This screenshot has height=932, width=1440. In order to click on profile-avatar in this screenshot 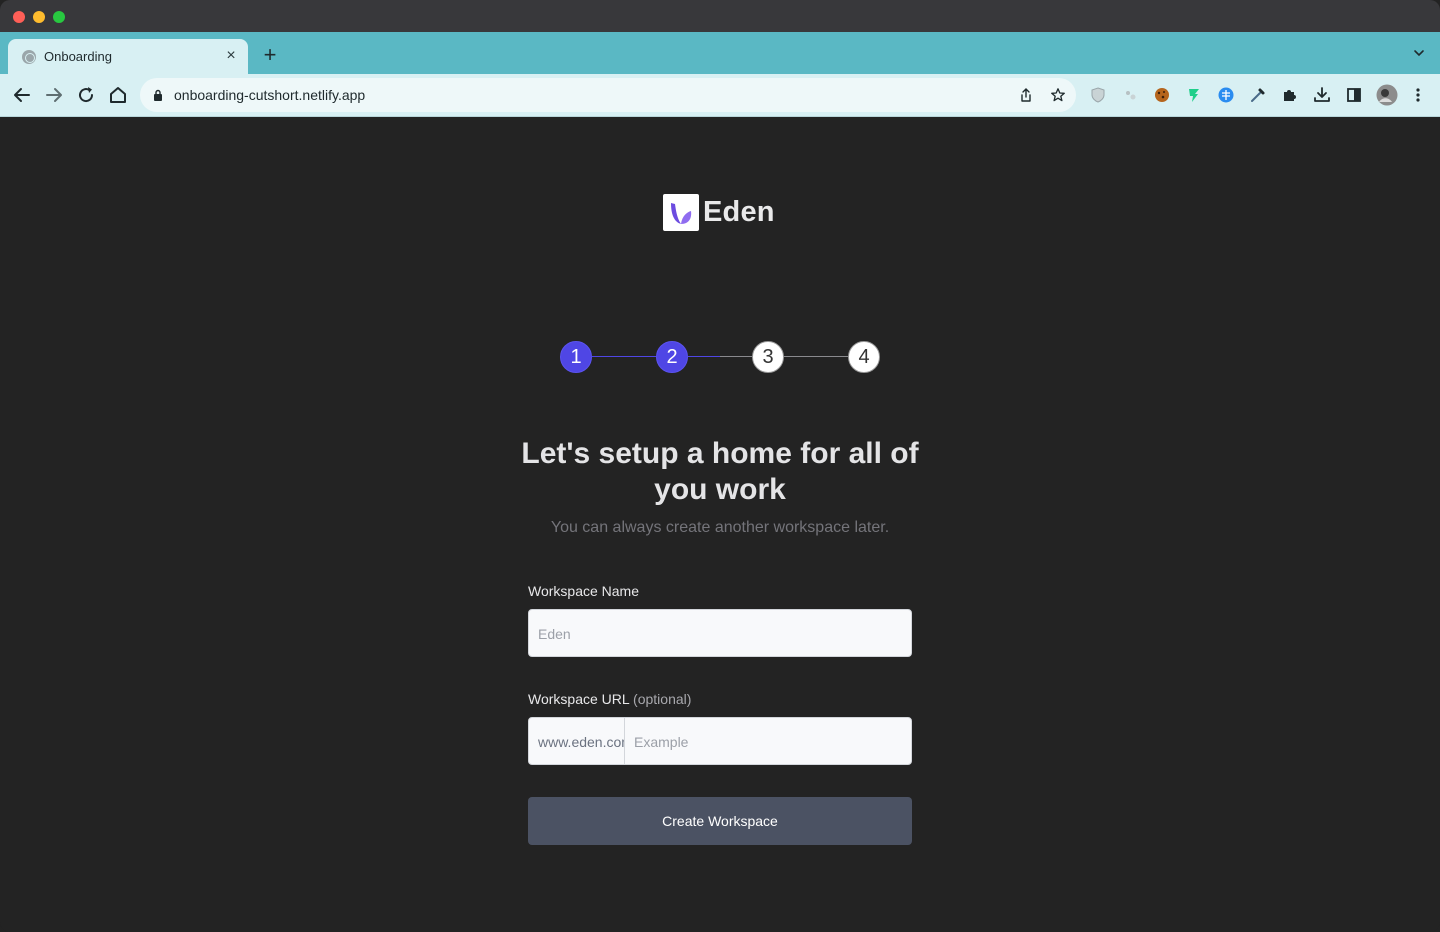, I will do `click(1387, 95)`.